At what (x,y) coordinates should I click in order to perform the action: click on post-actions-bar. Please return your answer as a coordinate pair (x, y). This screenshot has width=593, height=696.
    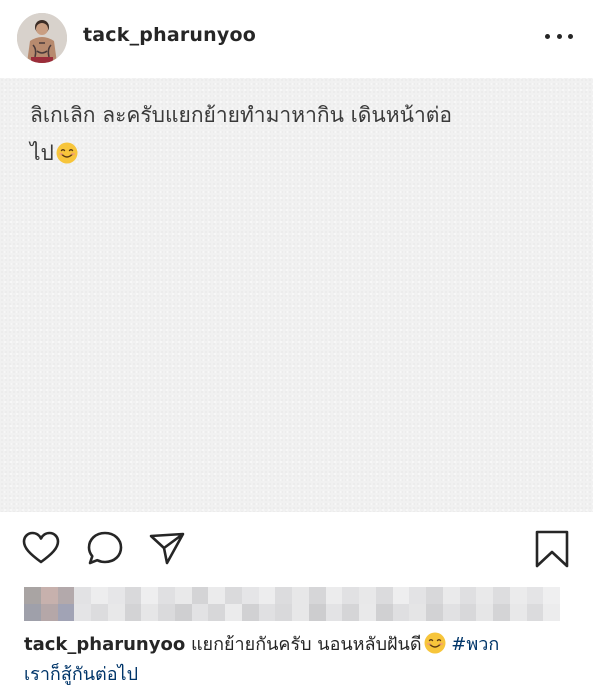
    Looking at the image, I should click on (296, 547).